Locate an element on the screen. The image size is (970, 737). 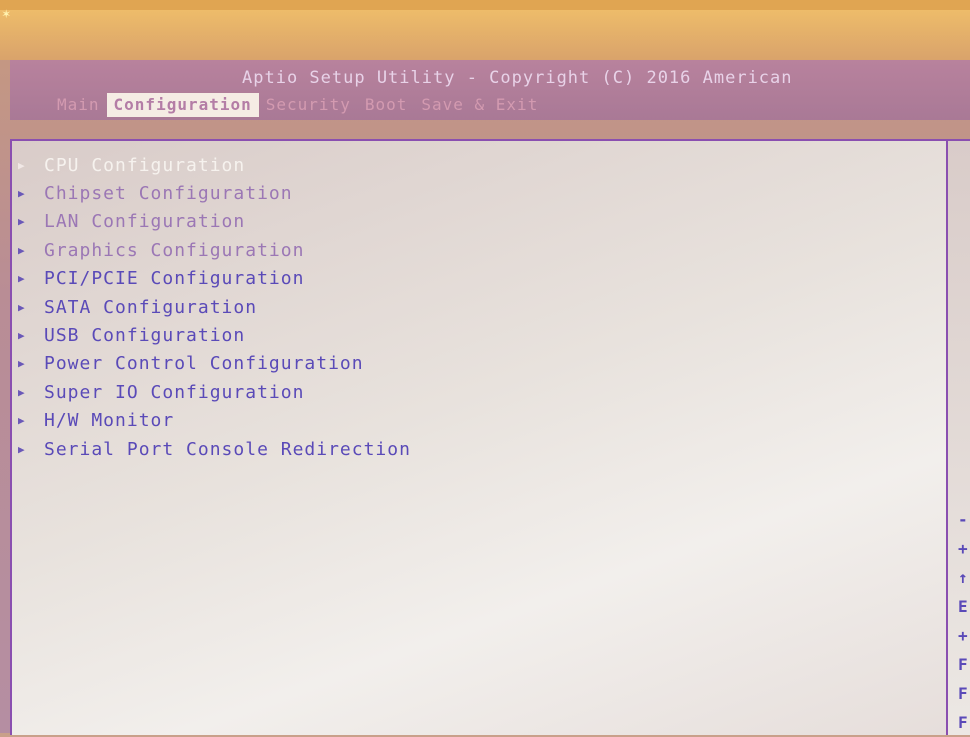
tab-security: Security is located at coordinates (308, 105).